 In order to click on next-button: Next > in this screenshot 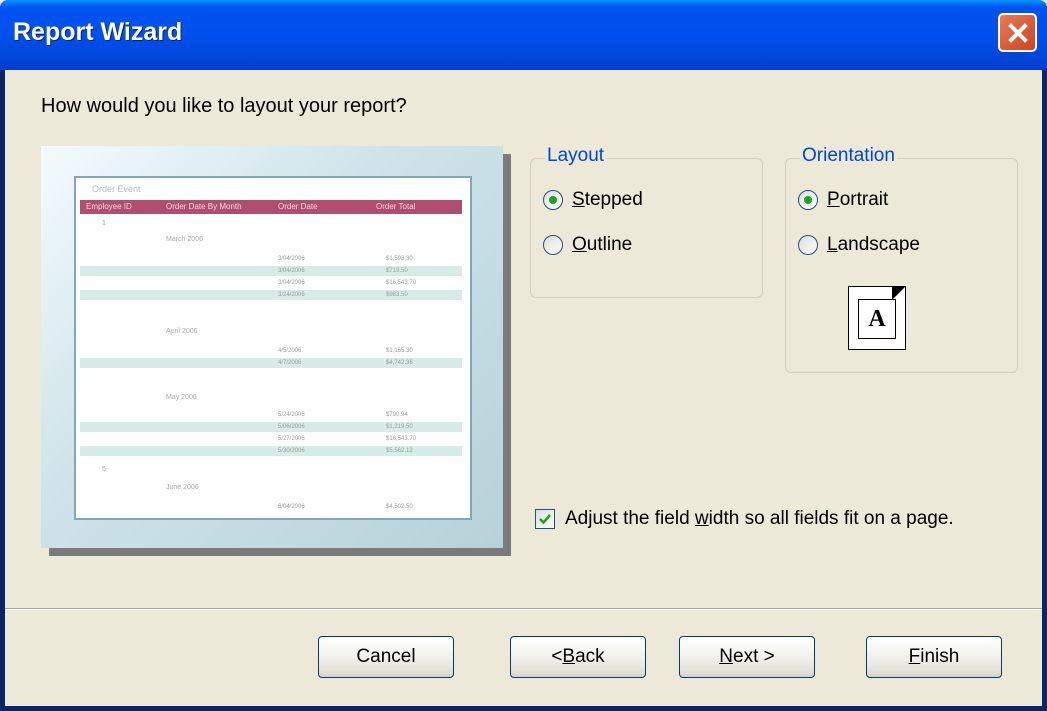, I will do `click(747, 657)`.